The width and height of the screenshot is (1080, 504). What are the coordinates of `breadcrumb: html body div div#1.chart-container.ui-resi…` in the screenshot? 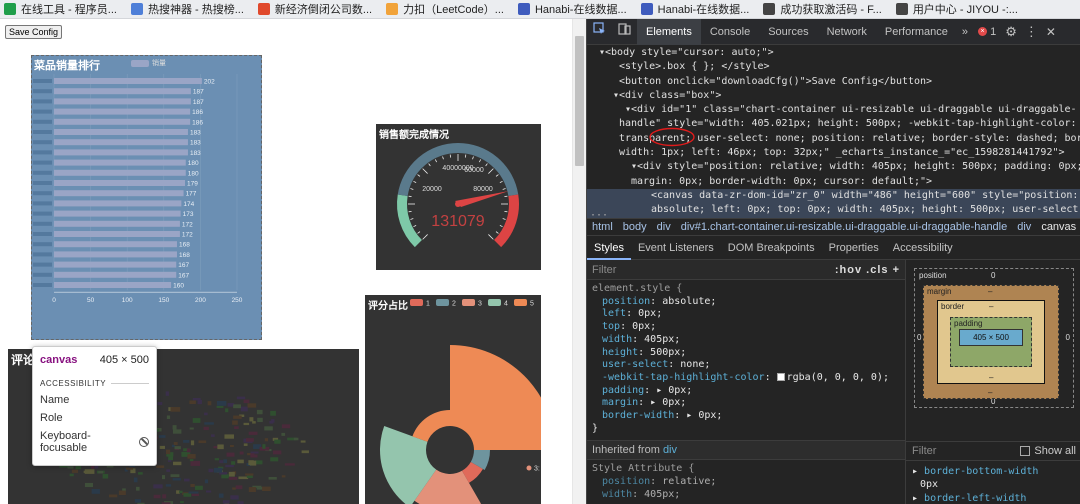 It's located at (833, 227).